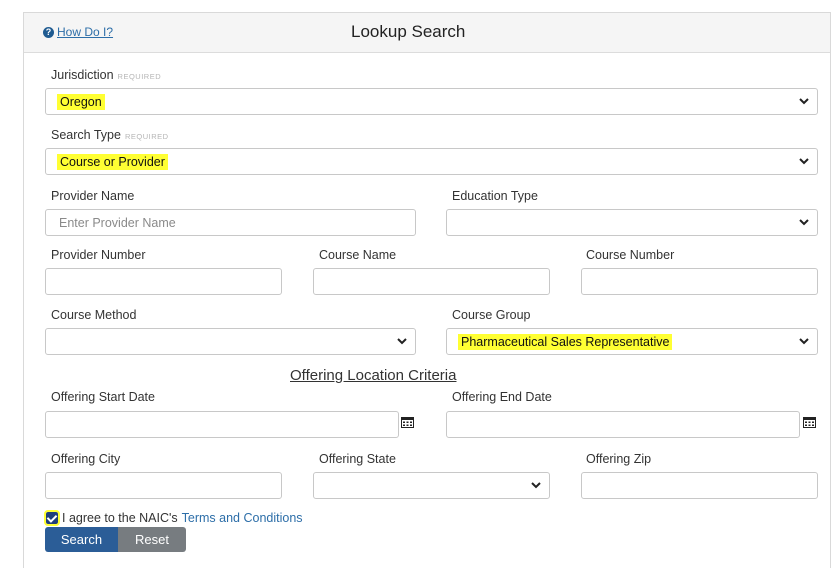 The height and width of the screenshot is (568, 836). I want to click on offering-start-date-label: Offering Start Date, so click(103, 397).